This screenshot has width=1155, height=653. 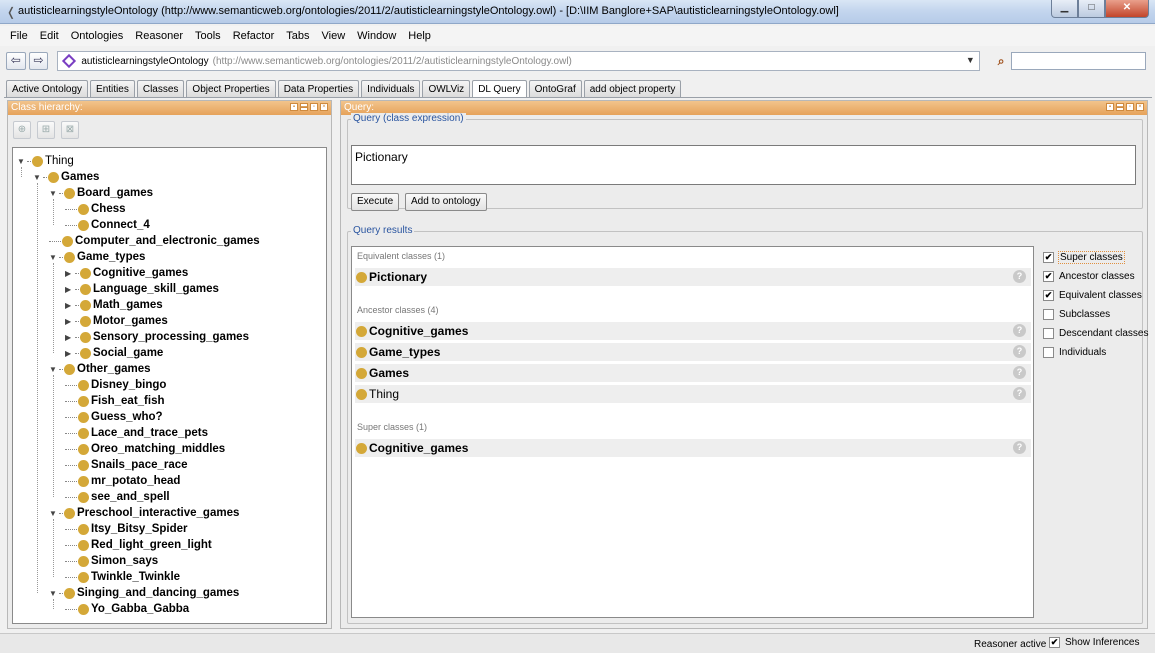 What do you see at coordinates (122, 481) in the screenshot?
I see `tree-node: mr_potato_head` at bounding box center [122, 481].